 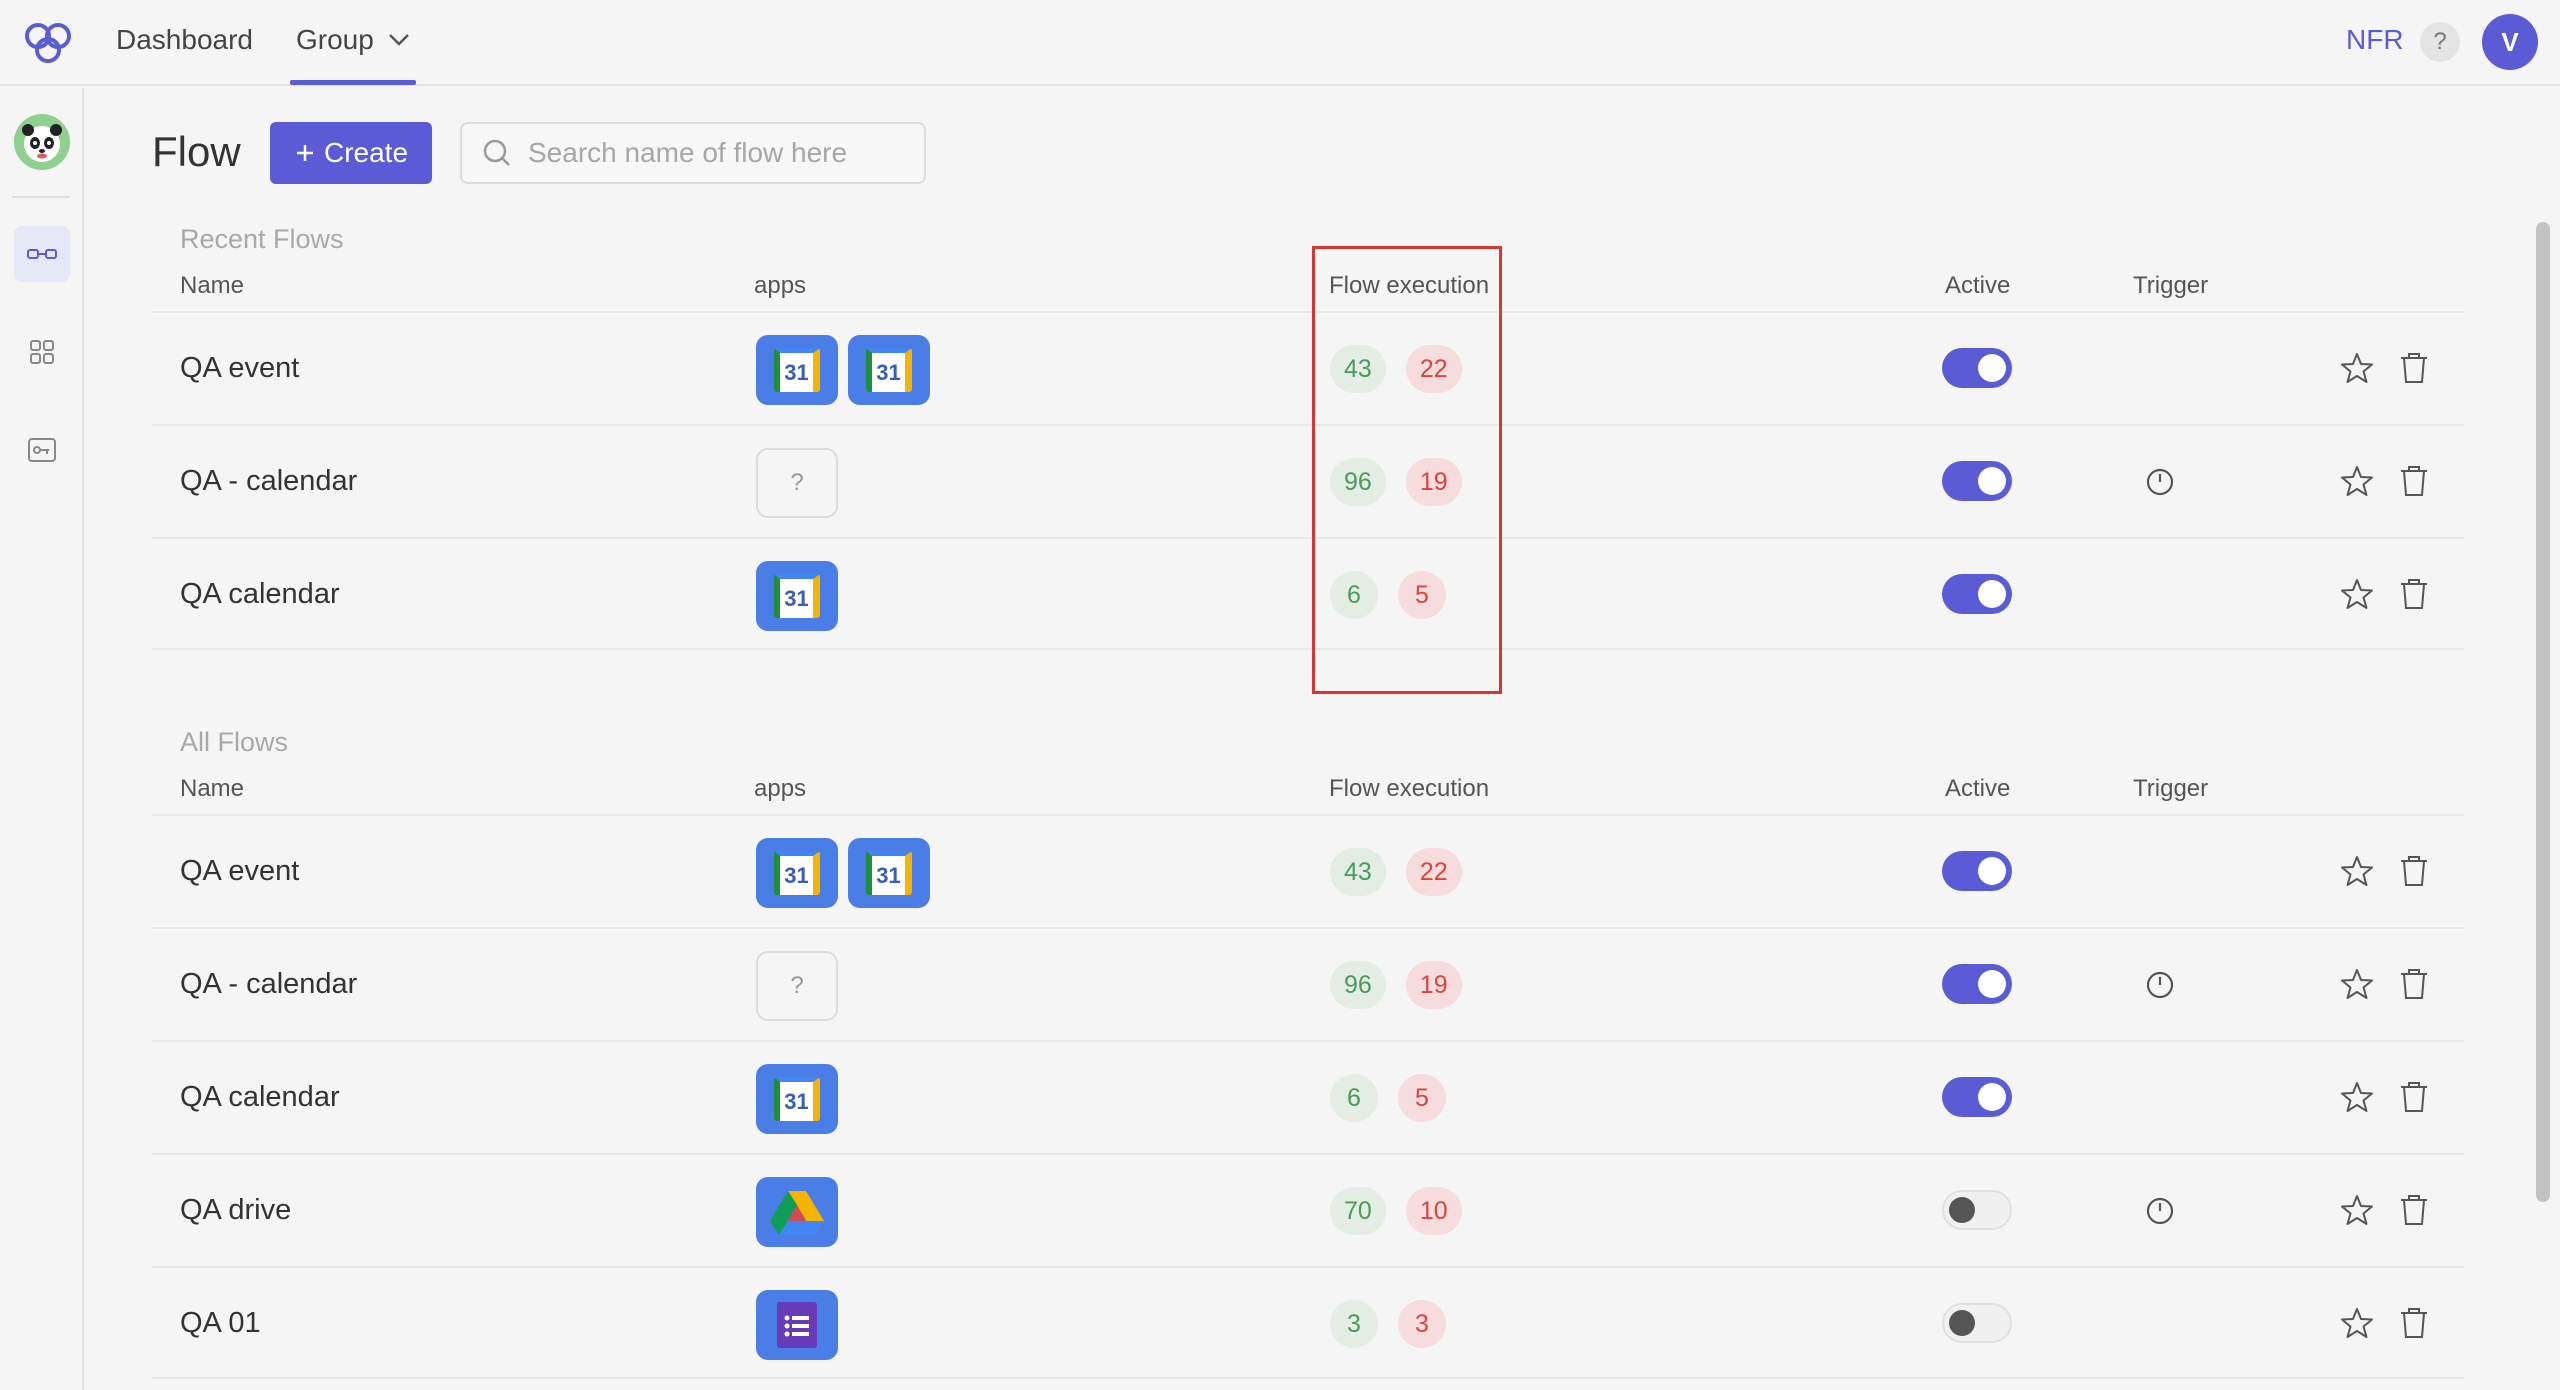 What do you see at coordinates (1422, 1324) in the screenshot?
I see `failed-count-badge: 3` at bounding box center [1422, 1324].